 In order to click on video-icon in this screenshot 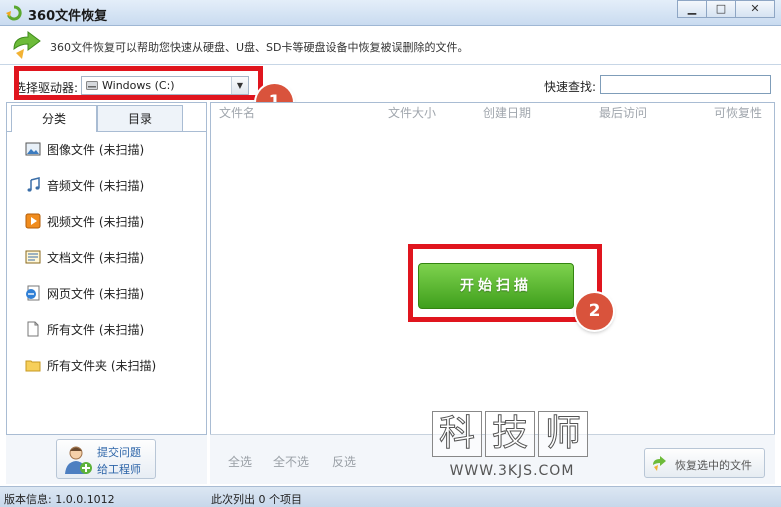, I will do `click(33, 221)`.